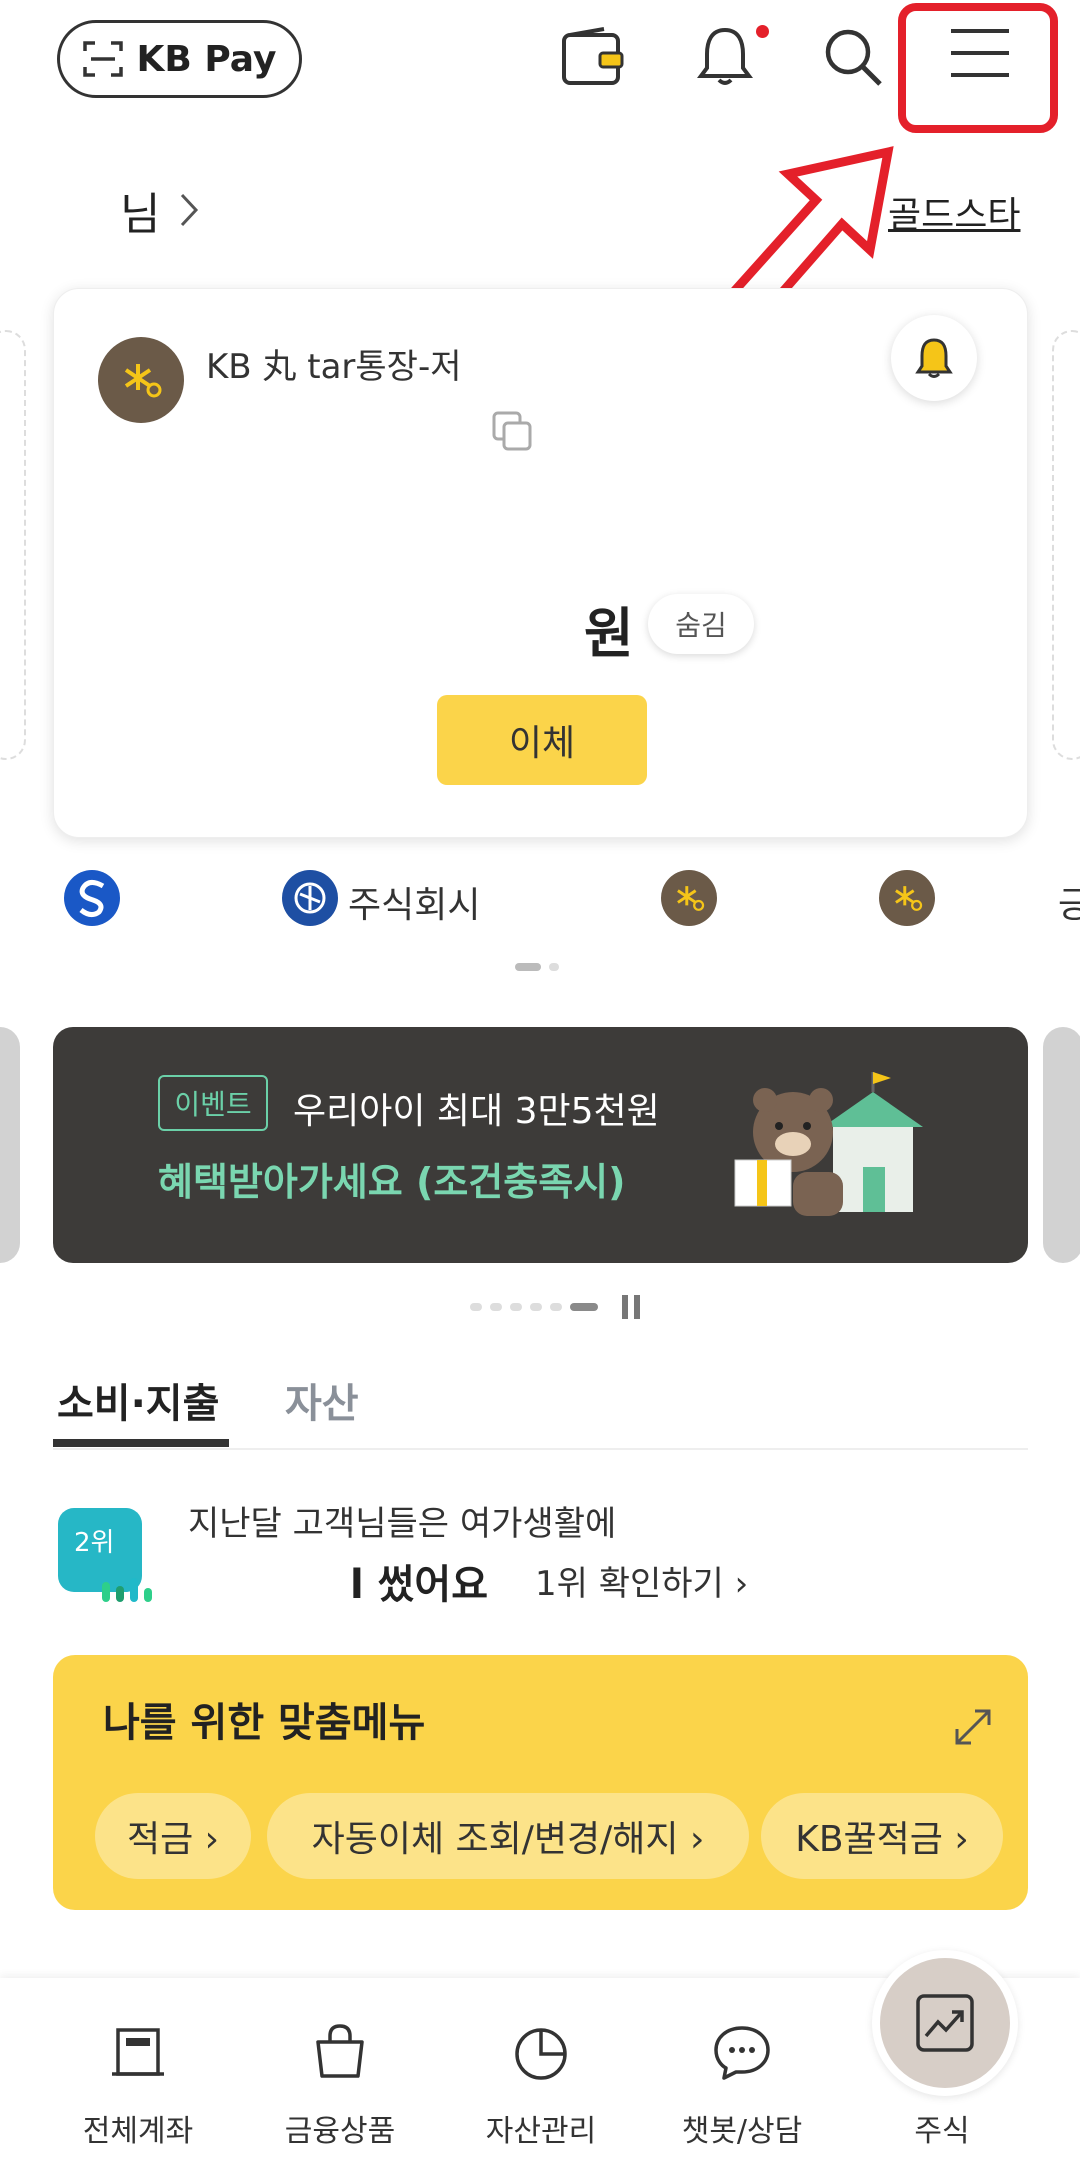 The width and height of the screenshot is (1080, 2179). I want to click on shopping-bag-icon, so click(340, 2051).